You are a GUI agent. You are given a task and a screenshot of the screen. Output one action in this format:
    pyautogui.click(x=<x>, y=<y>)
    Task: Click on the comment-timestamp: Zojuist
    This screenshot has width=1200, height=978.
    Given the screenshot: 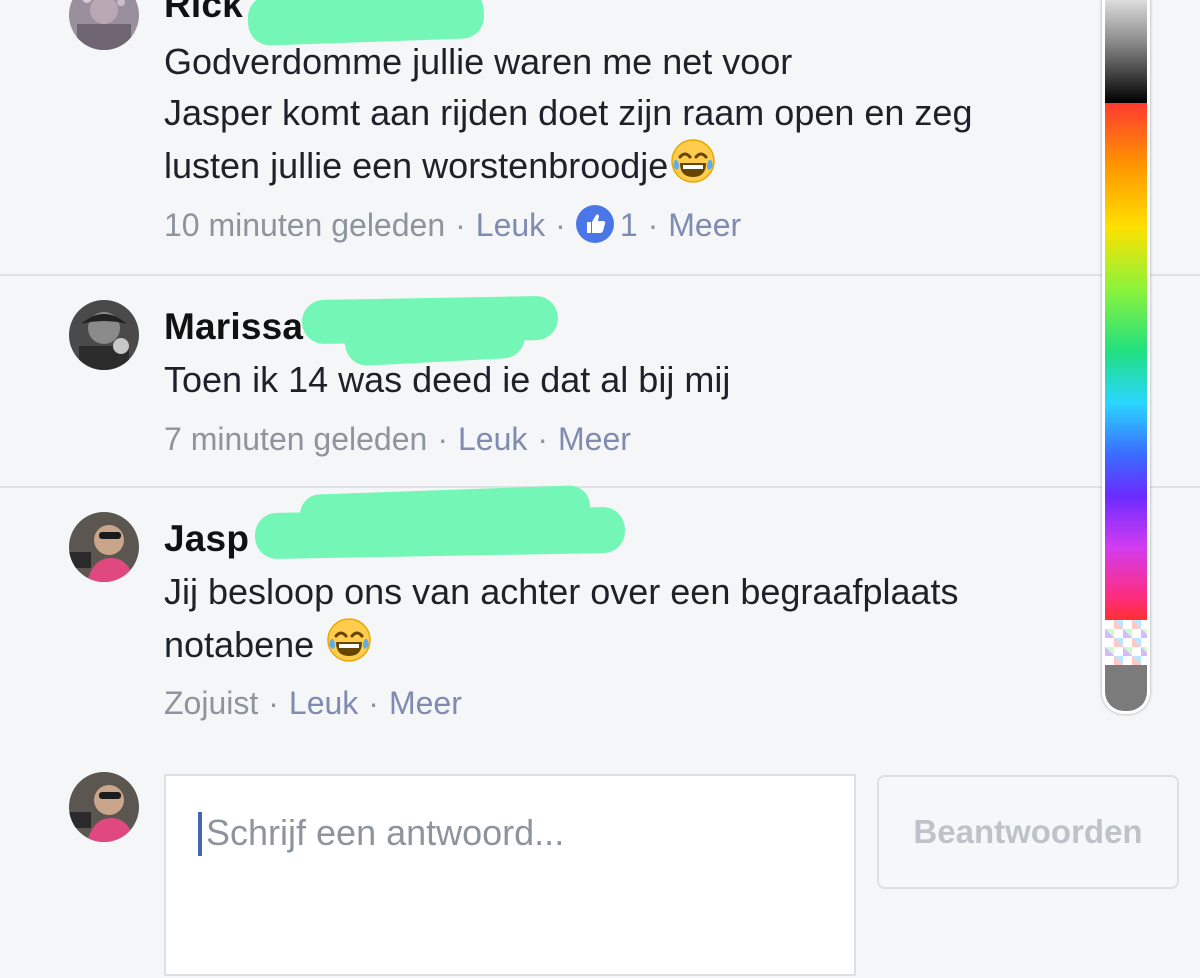 What is the action you would take?
    pyautogui.click(x=211, y=703)
    